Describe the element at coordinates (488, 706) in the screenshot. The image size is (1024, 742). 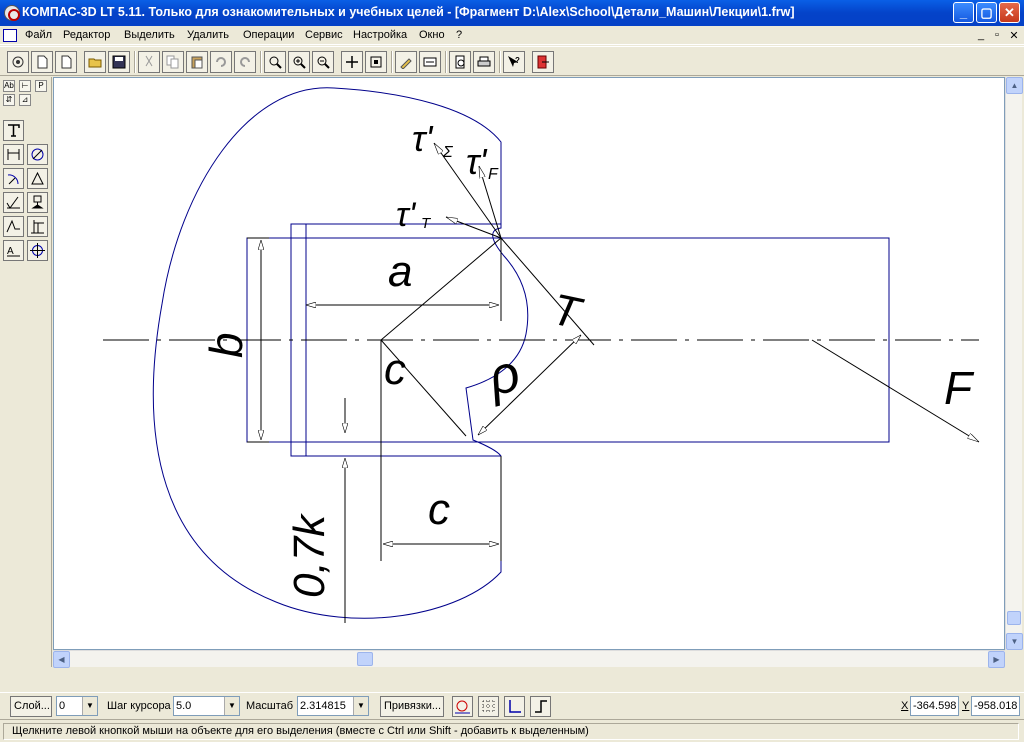
I see `grid-button` at that location.